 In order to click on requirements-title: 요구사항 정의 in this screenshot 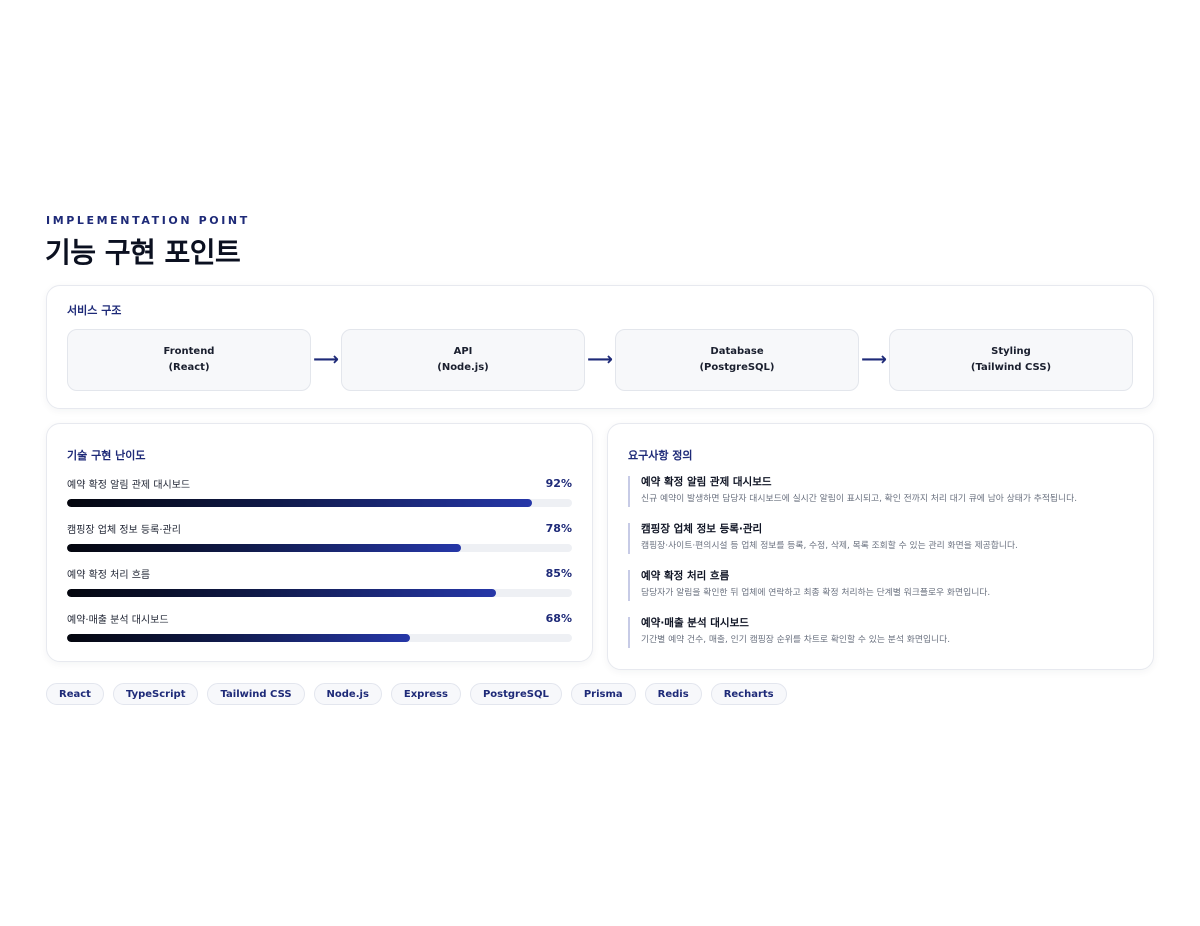, I will do `click(660, 455)`.